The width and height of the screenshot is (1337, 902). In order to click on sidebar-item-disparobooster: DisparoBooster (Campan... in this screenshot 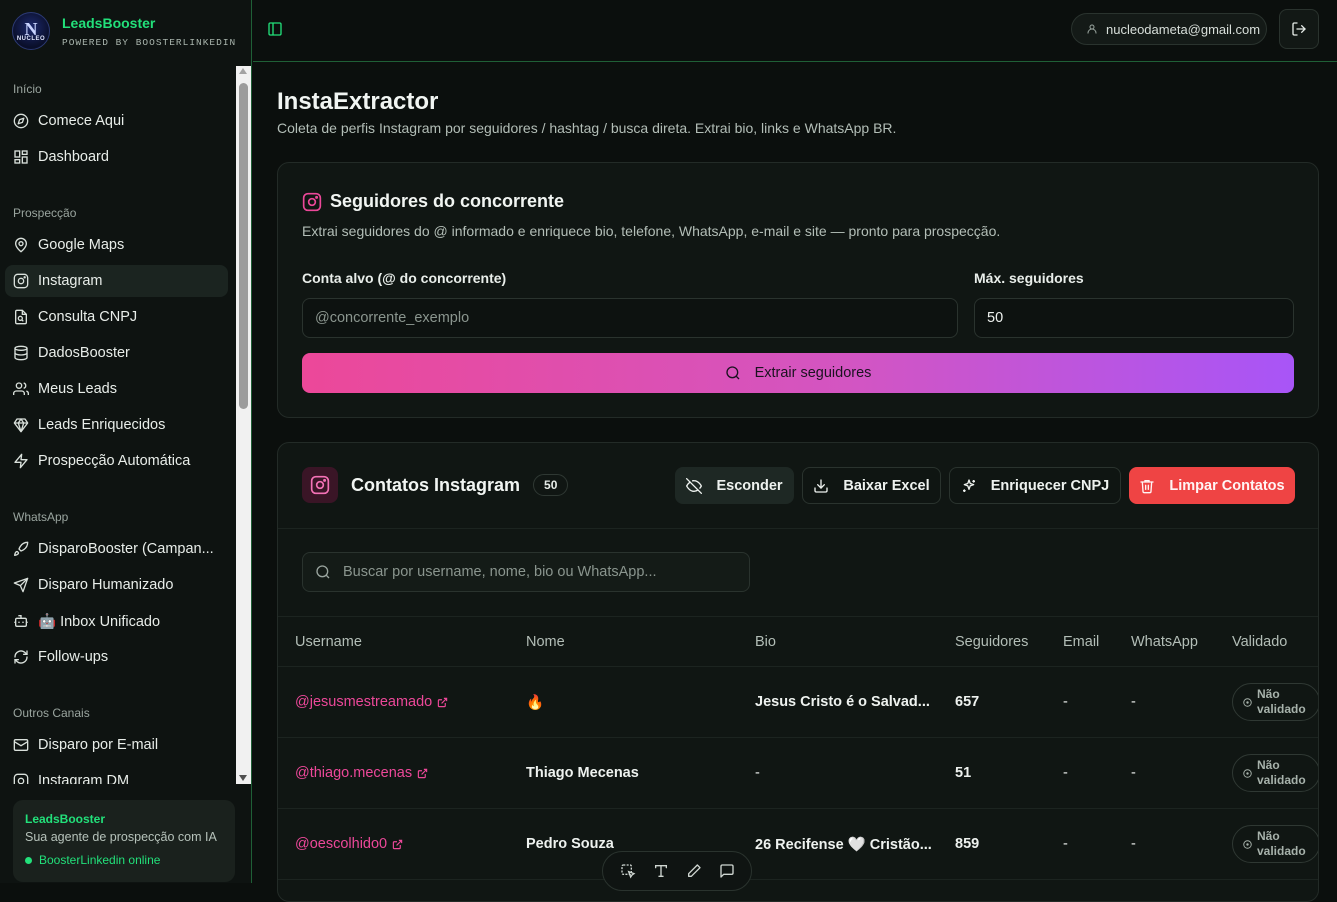, I will do `click(116, 549)`.